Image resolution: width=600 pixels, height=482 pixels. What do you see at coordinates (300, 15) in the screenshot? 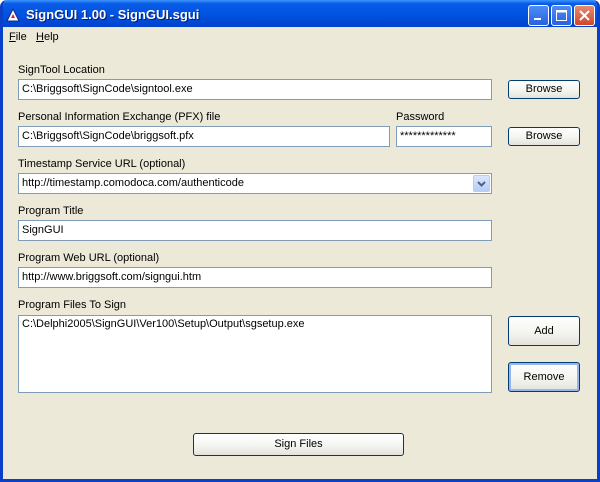
I see `title-bar: SignGUI 1.00 - SignGUI.sgui` at bounding box center [300, 15].